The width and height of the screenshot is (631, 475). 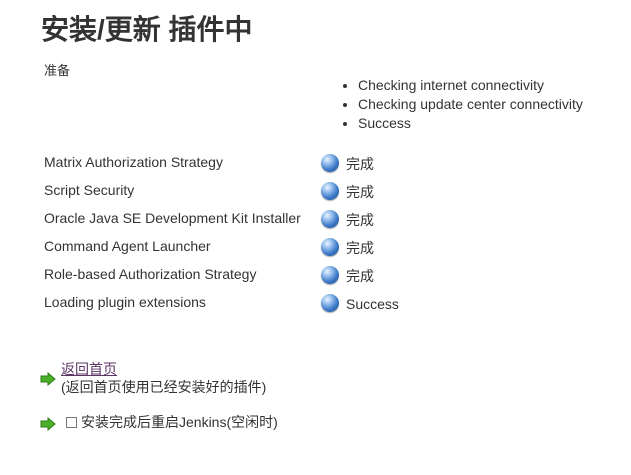 What do you see at coordinates (71, 422) in the screenshot?
I see `restart-checkbox` at bounding box center [71, 422].